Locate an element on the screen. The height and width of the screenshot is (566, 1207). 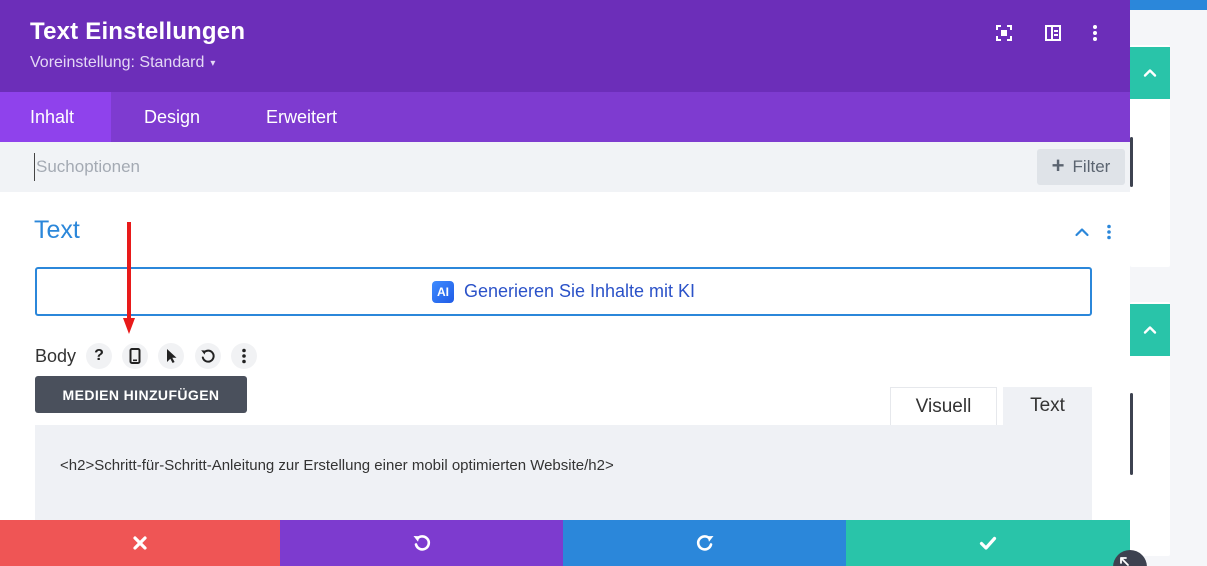
save-button is located at coordinates (988, 543).